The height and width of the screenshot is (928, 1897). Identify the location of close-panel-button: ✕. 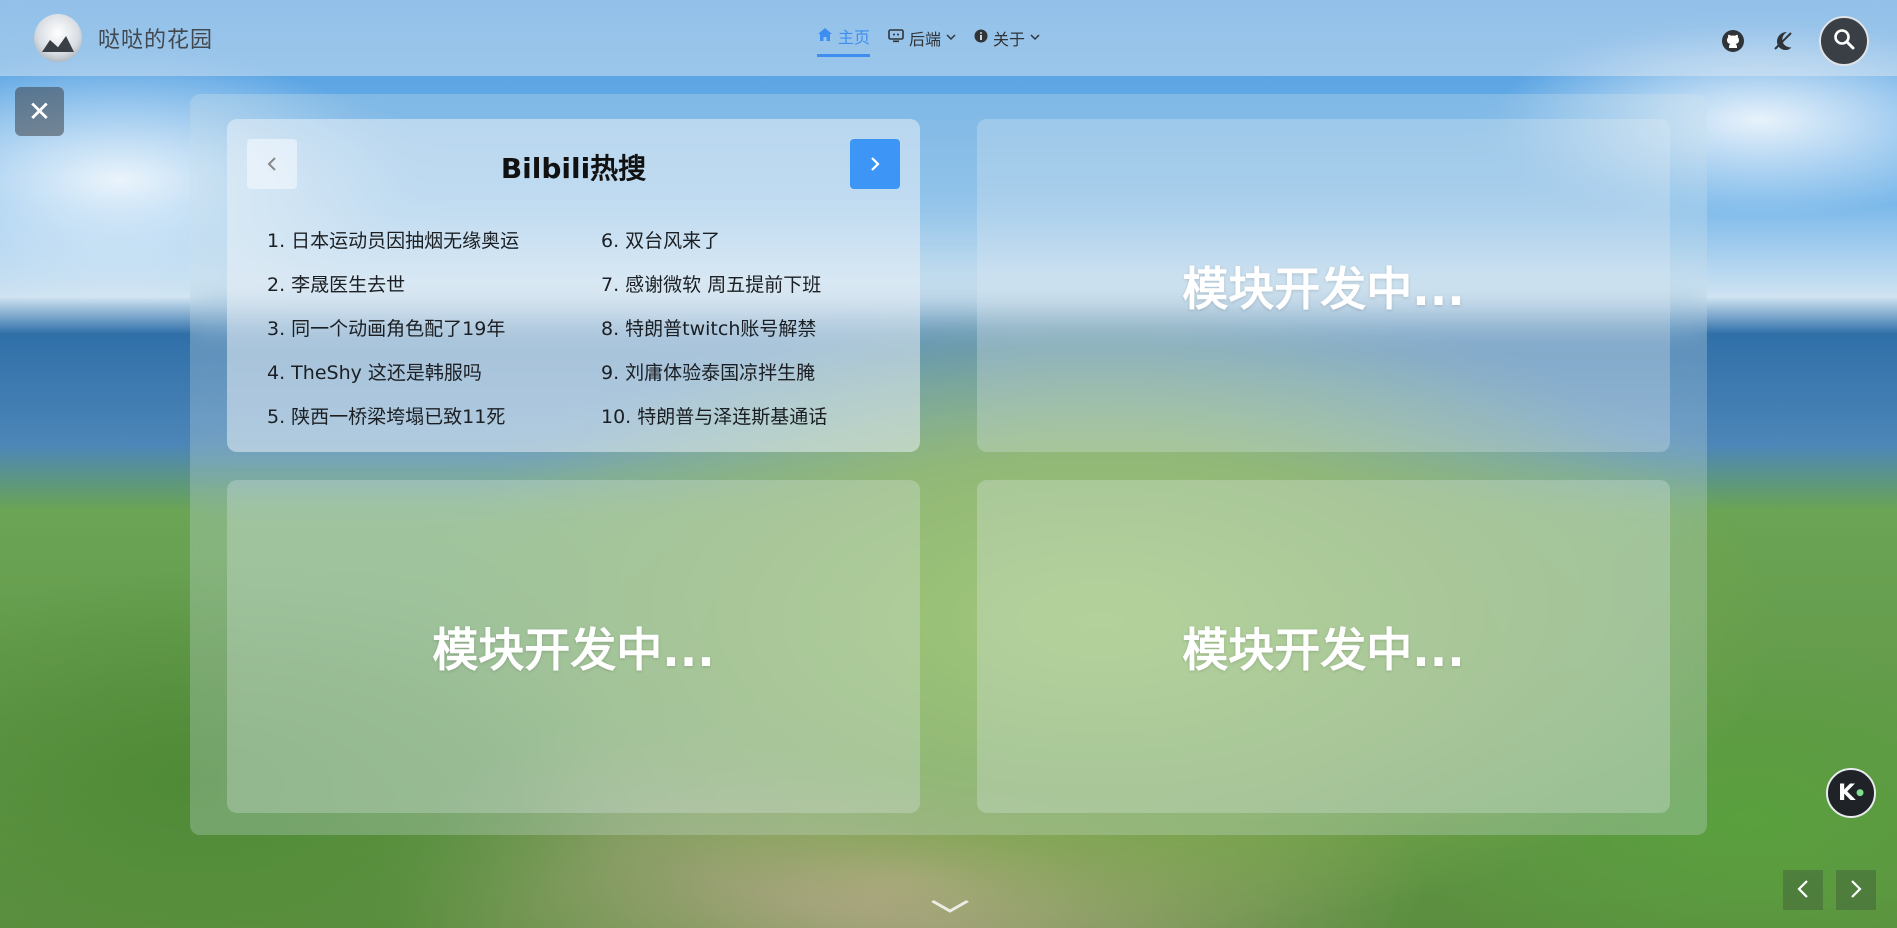
(39, 111).